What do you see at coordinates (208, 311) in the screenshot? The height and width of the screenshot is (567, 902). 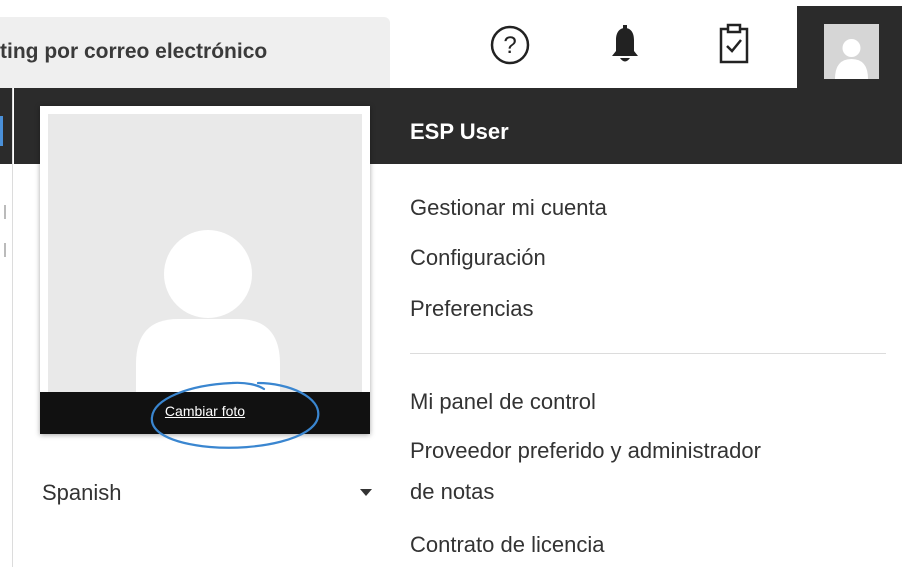 I see `person-placeholder-icon` at bounding box center [208, 311].